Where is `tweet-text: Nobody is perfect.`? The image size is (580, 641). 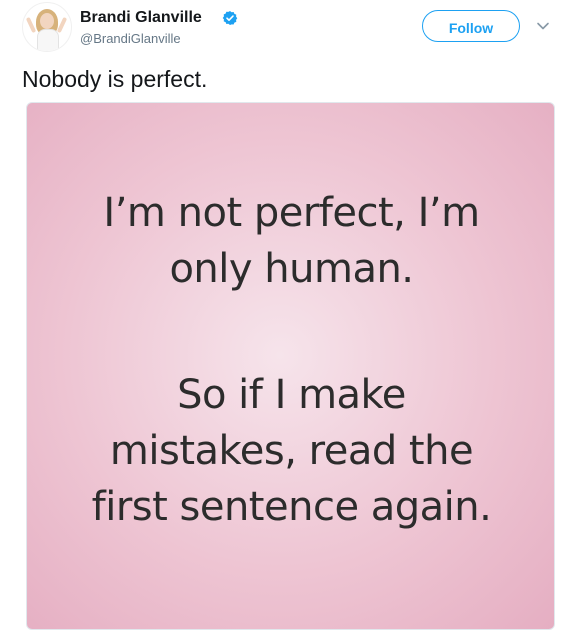 tweet-text: Nobody is perfect. is located at coordinates (115, 79).